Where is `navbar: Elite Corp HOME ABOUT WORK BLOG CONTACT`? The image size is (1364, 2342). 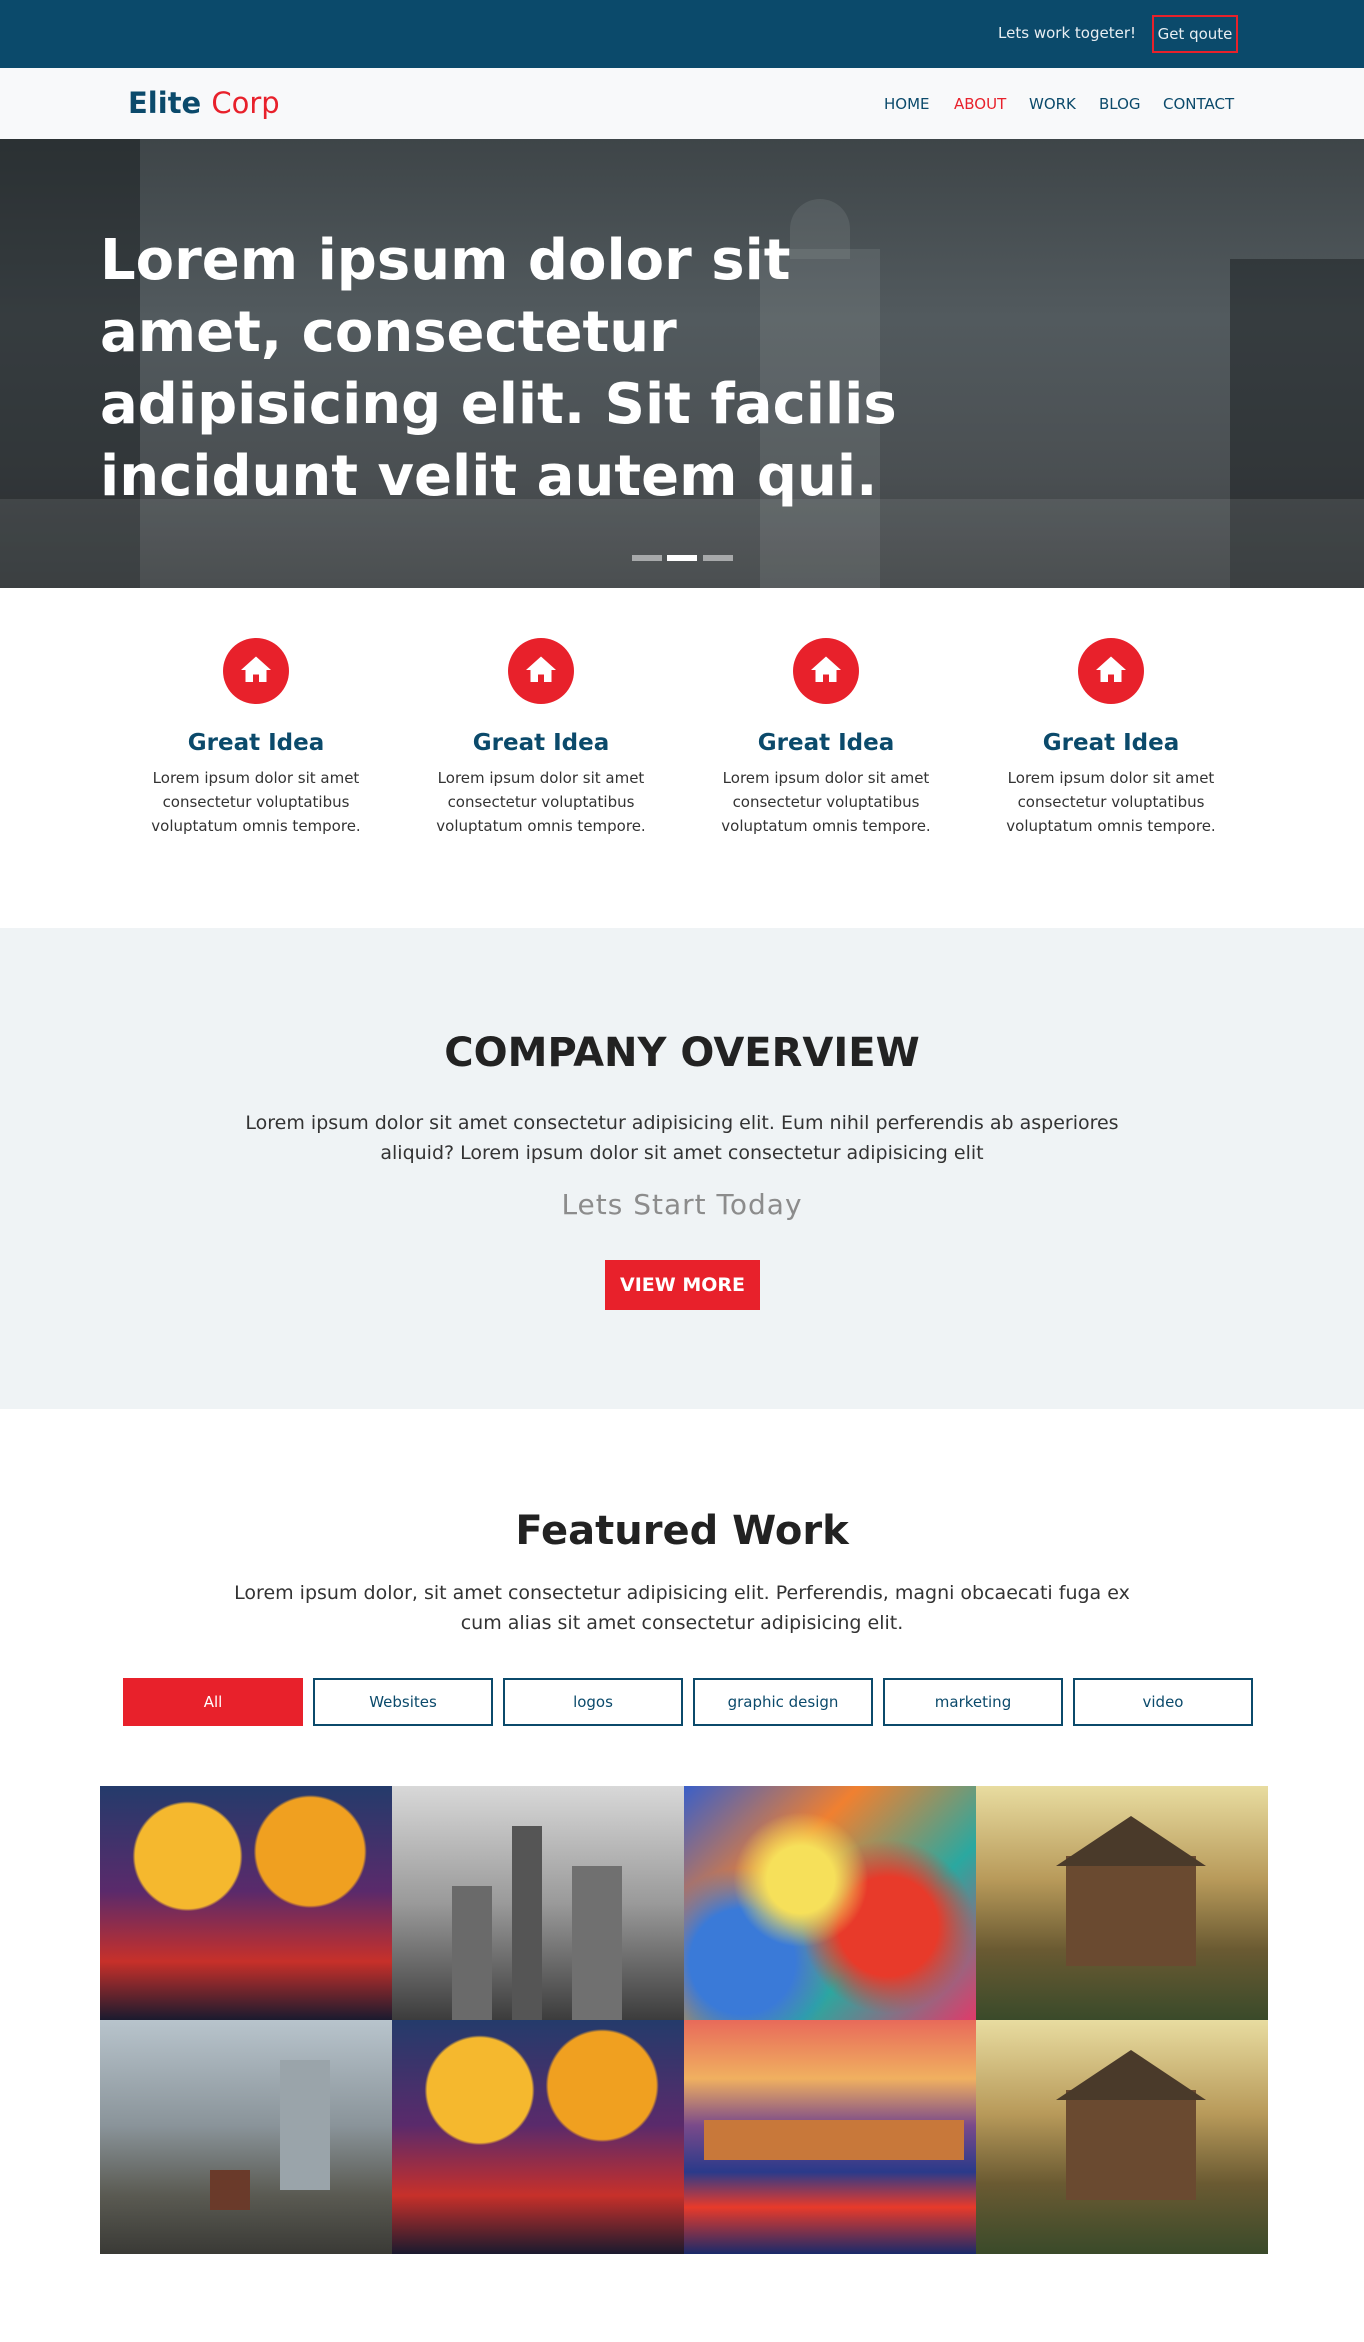 navbar: Elite Corp HOME ABOUT WORK BLOG CONTACT is located at coordinates (682, 103).